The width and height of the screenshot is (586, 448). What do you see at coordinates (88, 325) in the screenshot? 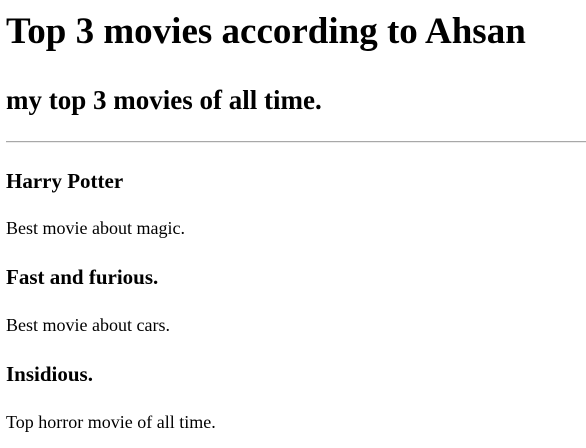
I see `movie-description-fast-and-furious: Best movie about cars.` at bounding box center [88, 325].